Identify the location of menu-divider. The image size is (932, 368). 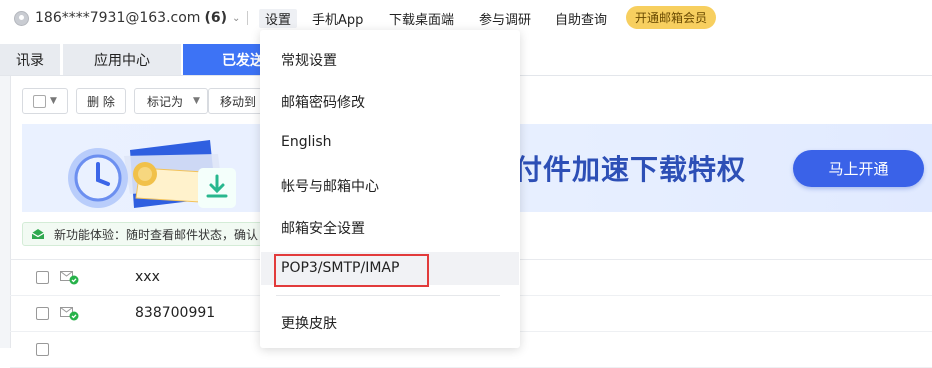
(388, 295).